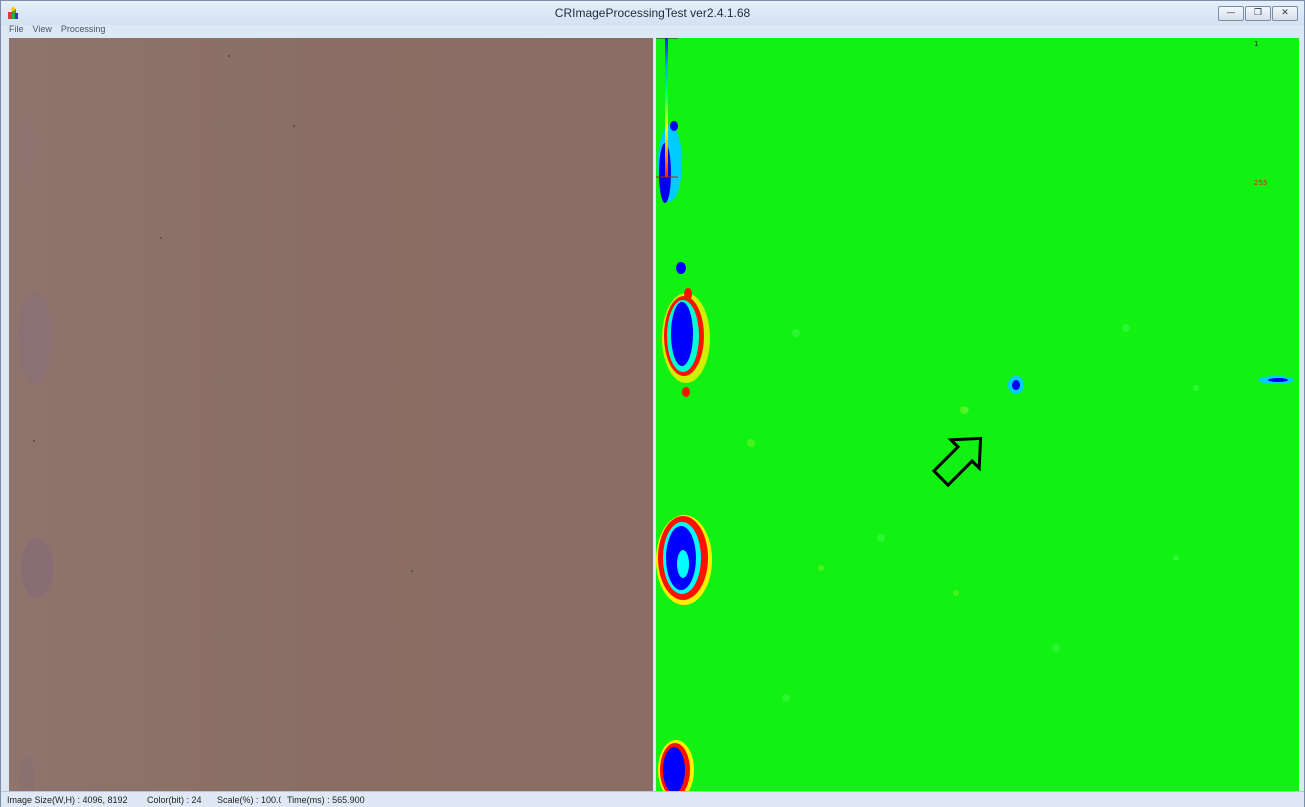  I want to click on window-title: CRImageProcessingTest ver2.4.1.68, so click(652, 13).